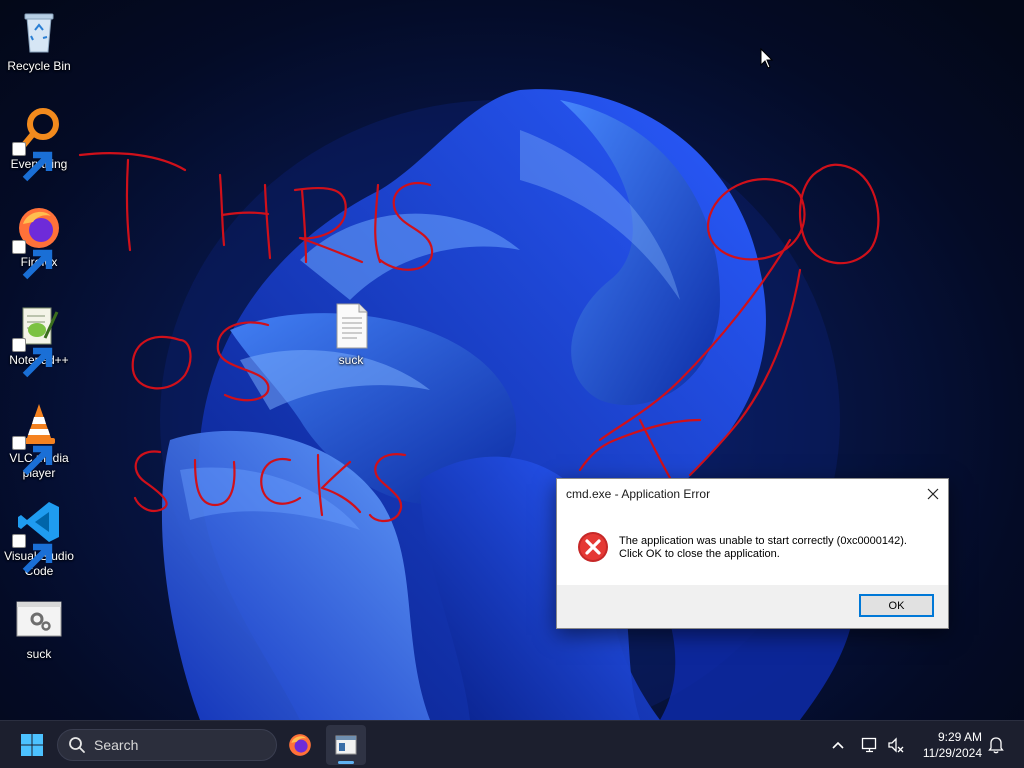  I want to click on start-icon, so click(32, 745).